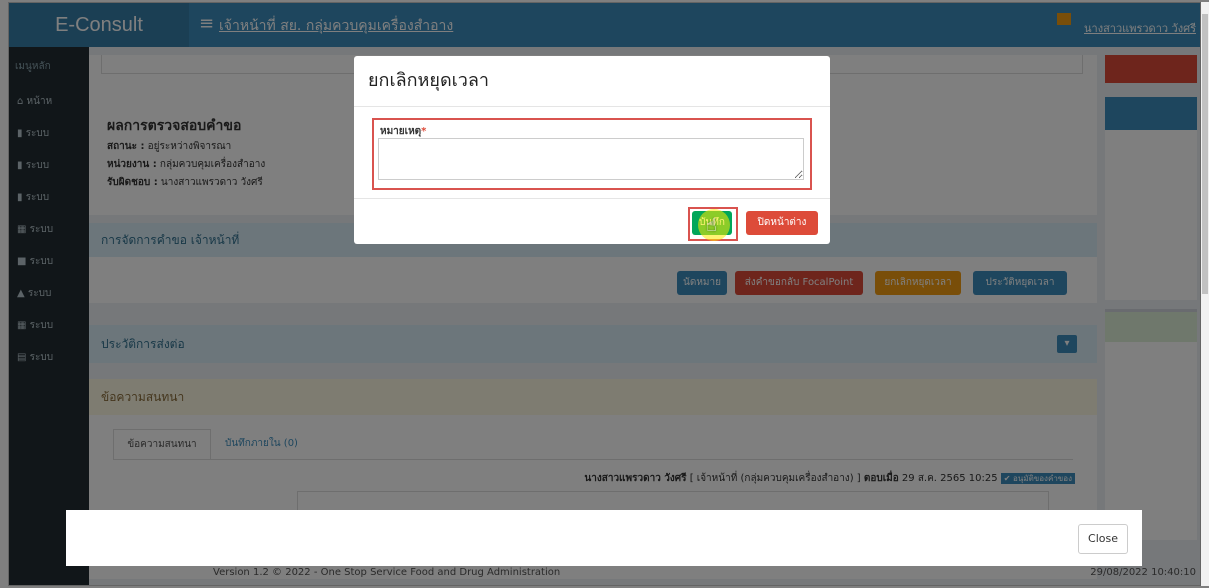  What do you see at coordinates (403, 131) in the screenshot?
I see `remark-label: หมายเหตุ*` at bounding box center [403, 131].